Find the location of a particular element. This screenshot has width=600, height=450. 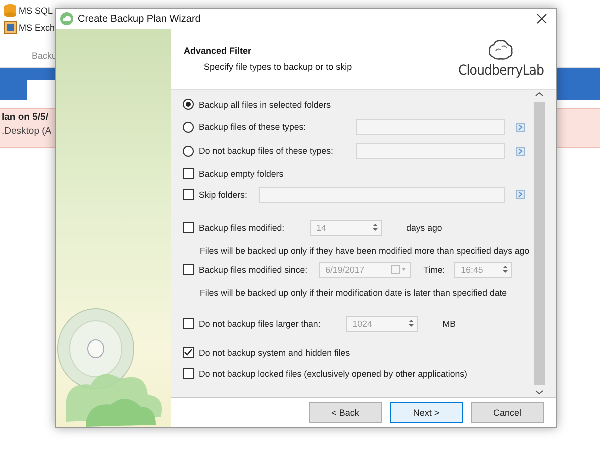

option-label: Backup files modified since: is located at coordinates (253, 269).